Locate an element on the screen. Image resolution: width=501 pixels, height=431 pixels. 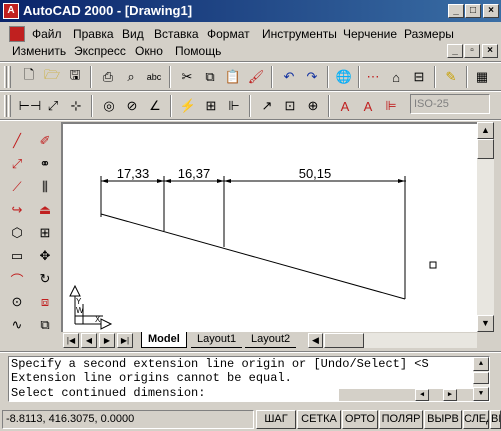
lineweight-toggle: ВЕ is located at coordinates (495, 419).